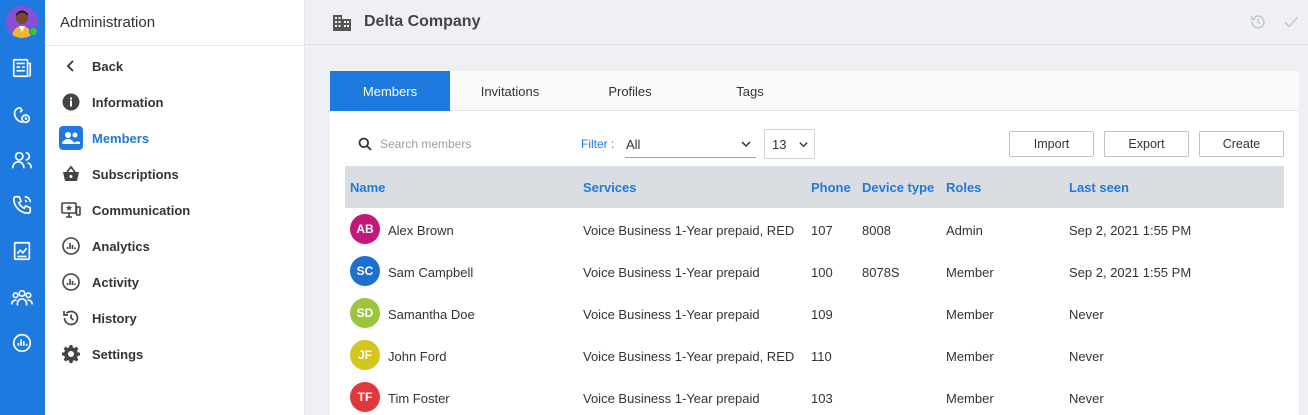  I want to click on online-status-dot, so click(33, 31).